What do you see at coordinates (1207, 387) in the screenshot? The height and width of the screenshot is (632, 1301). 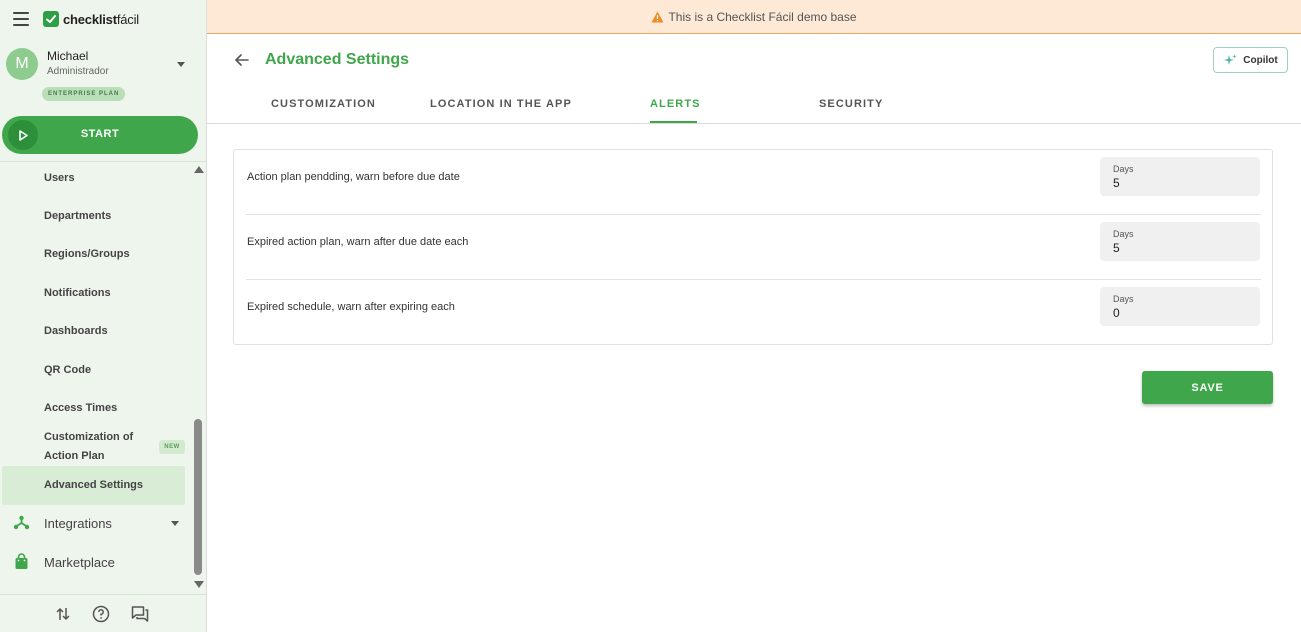 I see `save-button: SAVE` at bounding box center [1207, 387].